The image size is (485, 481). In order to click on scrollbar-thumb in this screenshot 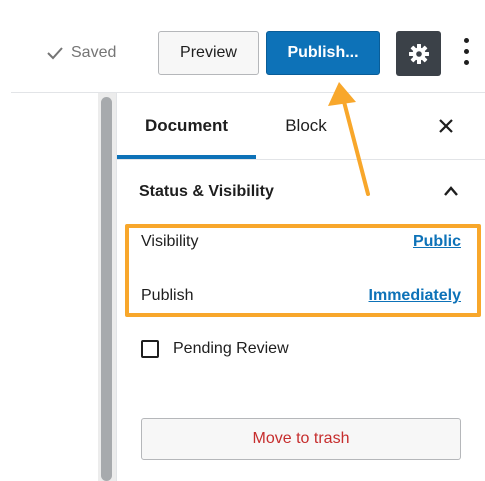, I will do `click(106, 289)`.